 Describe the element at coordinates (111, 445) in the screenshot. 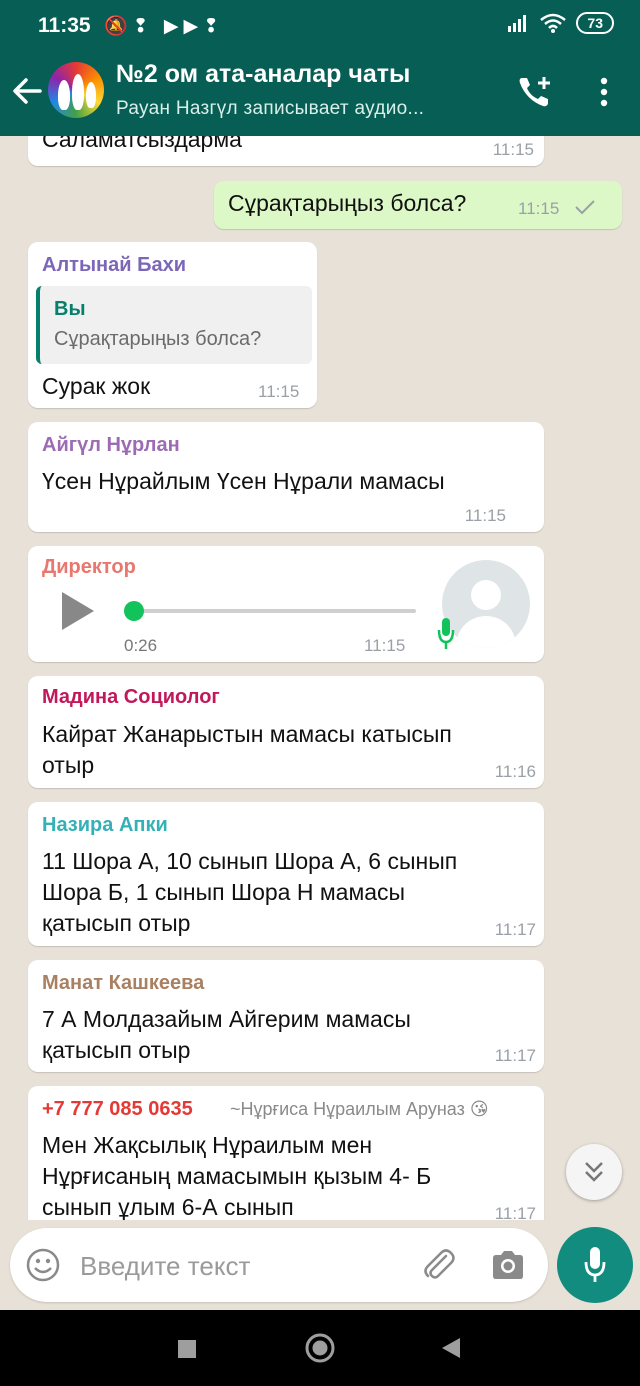

I see `sender-name: Айгүл Нұрлан` at that location.